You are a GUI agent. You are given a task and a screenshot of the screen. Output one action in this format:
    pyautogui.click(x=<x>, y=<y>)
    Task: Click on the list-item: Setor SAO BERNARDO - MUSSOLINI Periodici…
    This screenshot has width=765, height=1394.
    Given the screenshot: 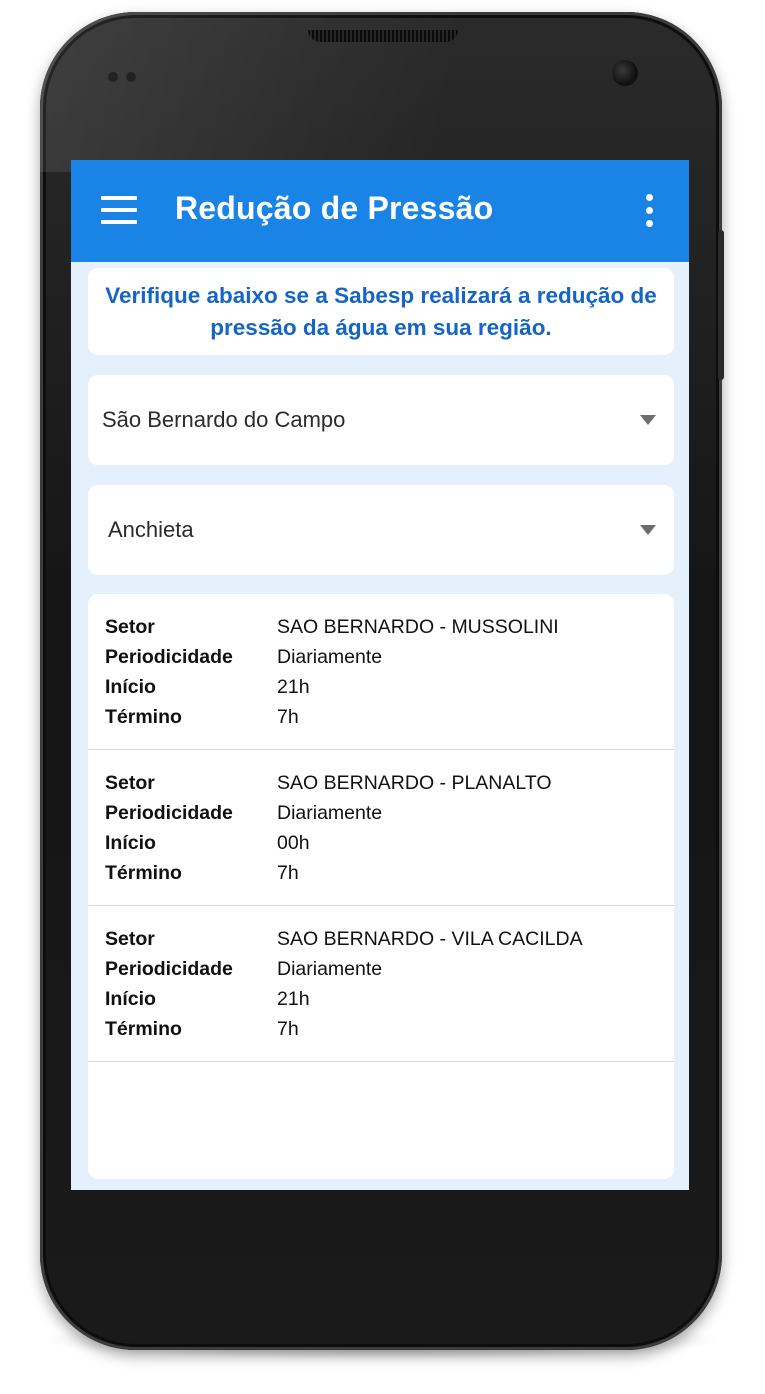 What is the action you would take?
    pyautogui.click(x=381, y=672)
    